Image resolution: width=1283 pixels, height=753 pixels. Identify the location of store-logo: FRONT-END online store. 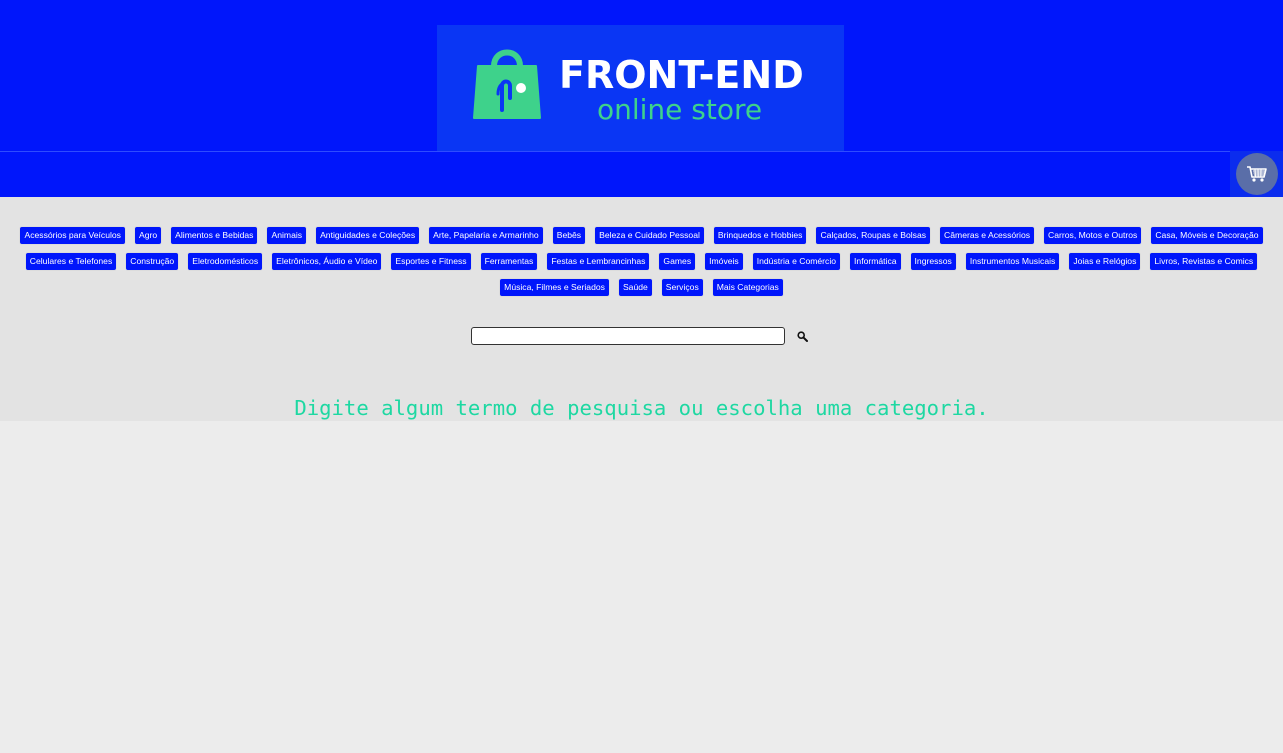
(640, 88).